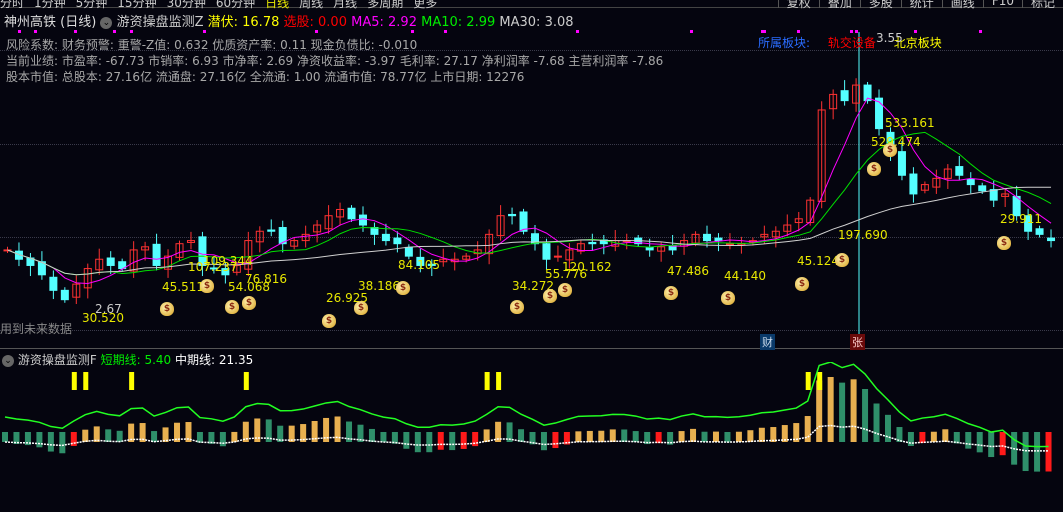 The height and width of the screenshot is (512, 1063). What do you see at coordinates (526, 438) in the screenshot?
I see `mid-line` at bounding box center [526, 438].